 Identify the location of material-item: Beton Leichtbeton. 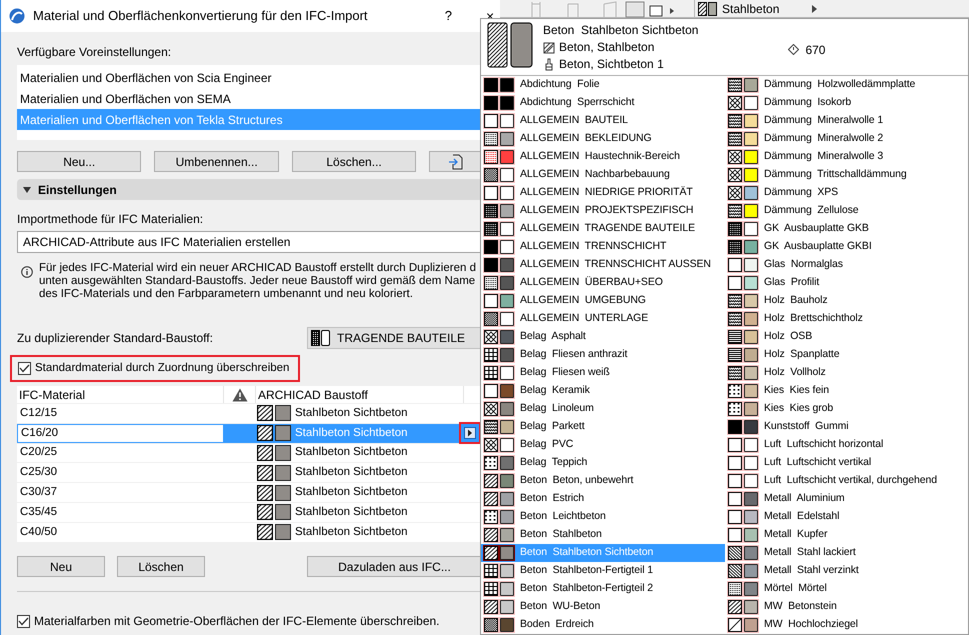
(603, 517).